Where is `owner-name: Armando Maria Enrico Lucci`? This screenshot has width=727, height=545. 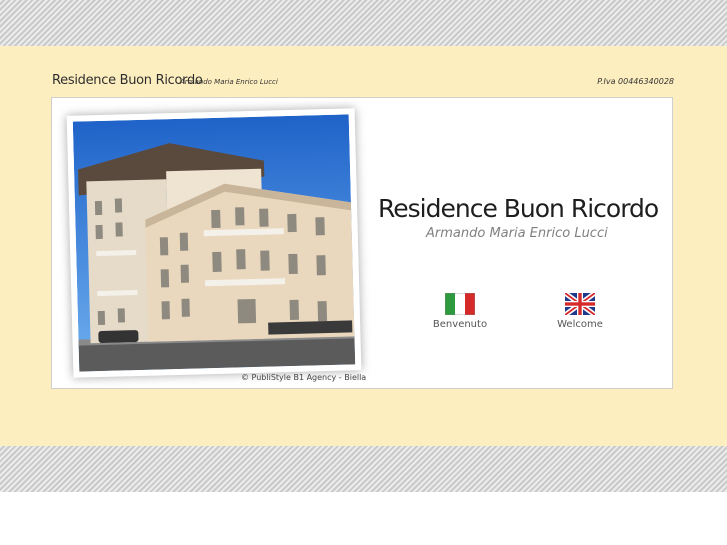 owner-name: Armando Maria Enrico Lucci is located at coordinates (229, 82).